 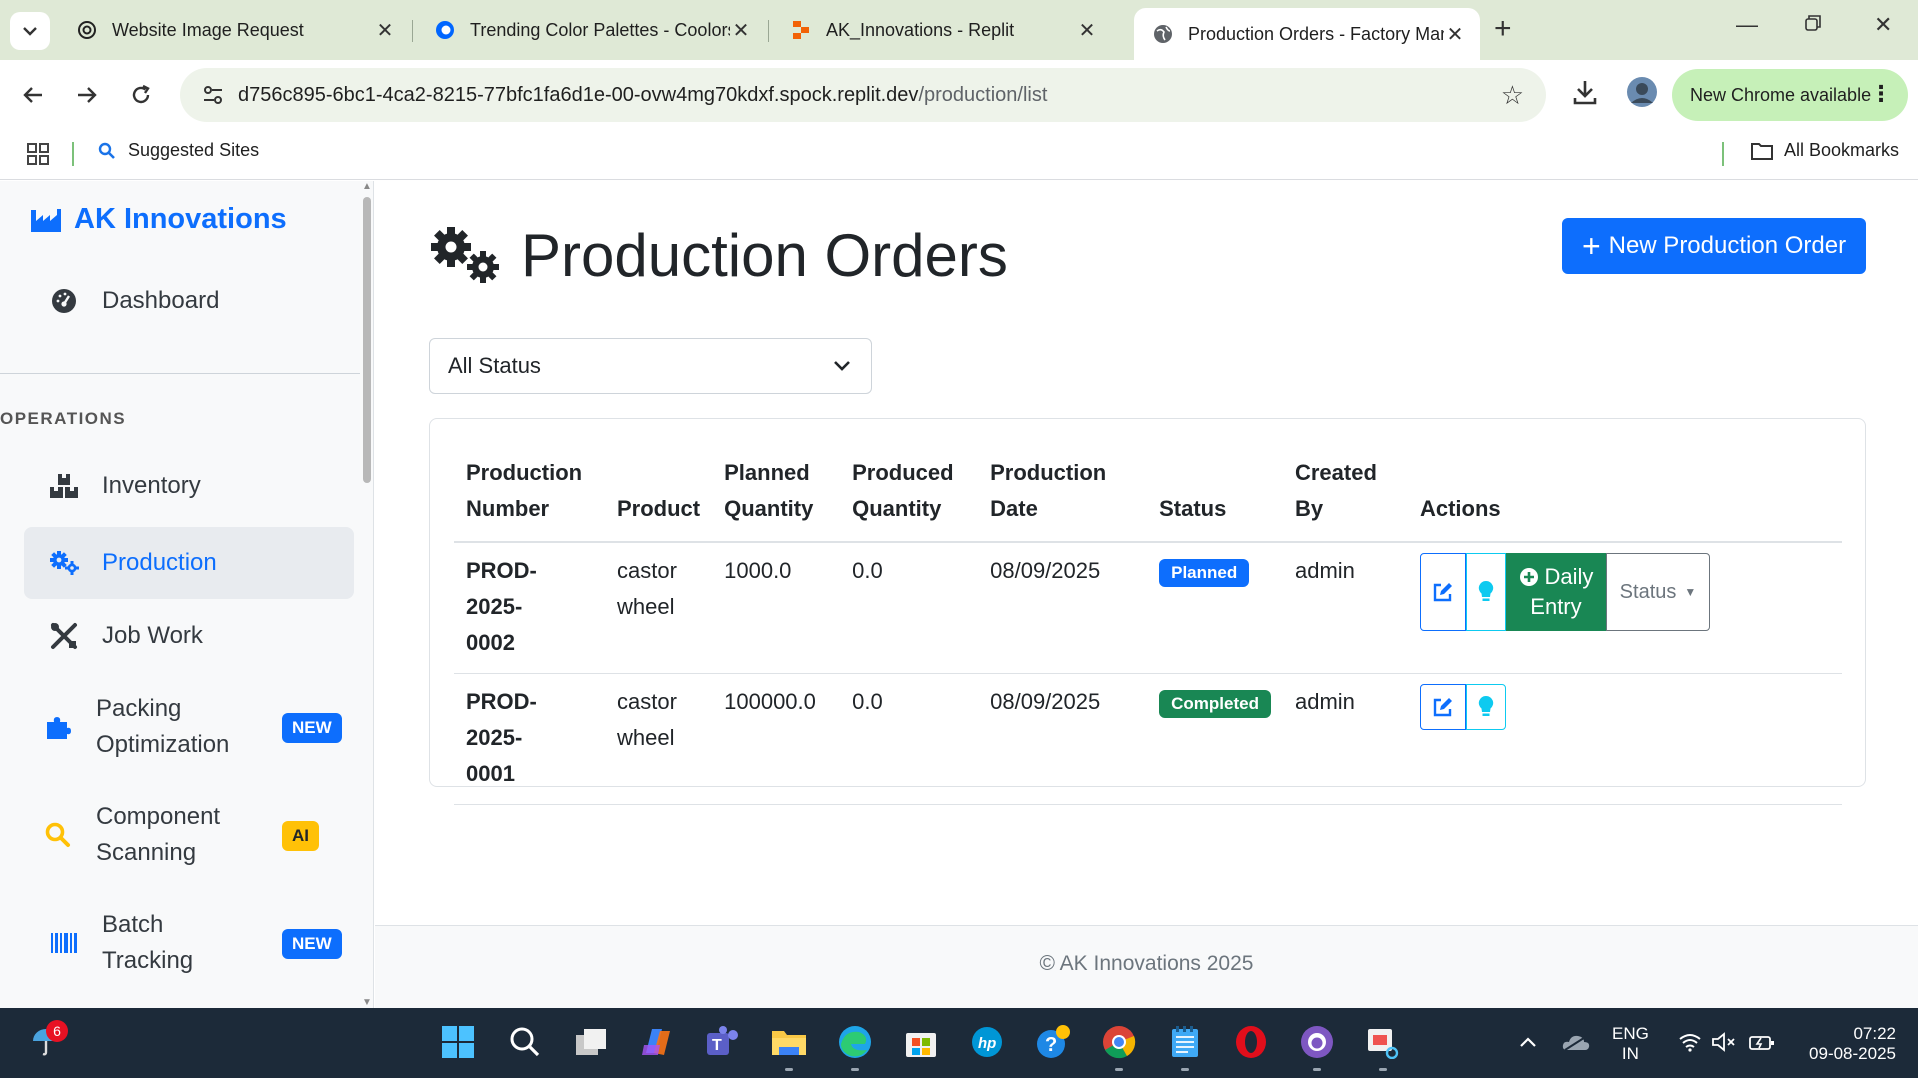 What do you see at coordinates (1528, 577) in the screenshot?
I see `plus-circle-icon` at bounding box center [1528, 577].